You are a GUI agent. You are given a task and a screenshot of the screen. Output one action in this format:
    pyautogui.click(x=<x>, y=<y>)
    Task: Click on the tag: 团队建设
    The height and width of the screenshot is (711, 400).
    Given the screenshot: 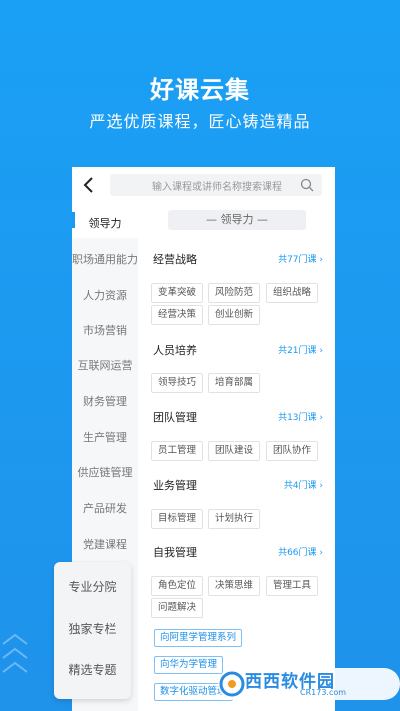 What is the action you would take?
    pyautogui.click(x=234, y=451)
    